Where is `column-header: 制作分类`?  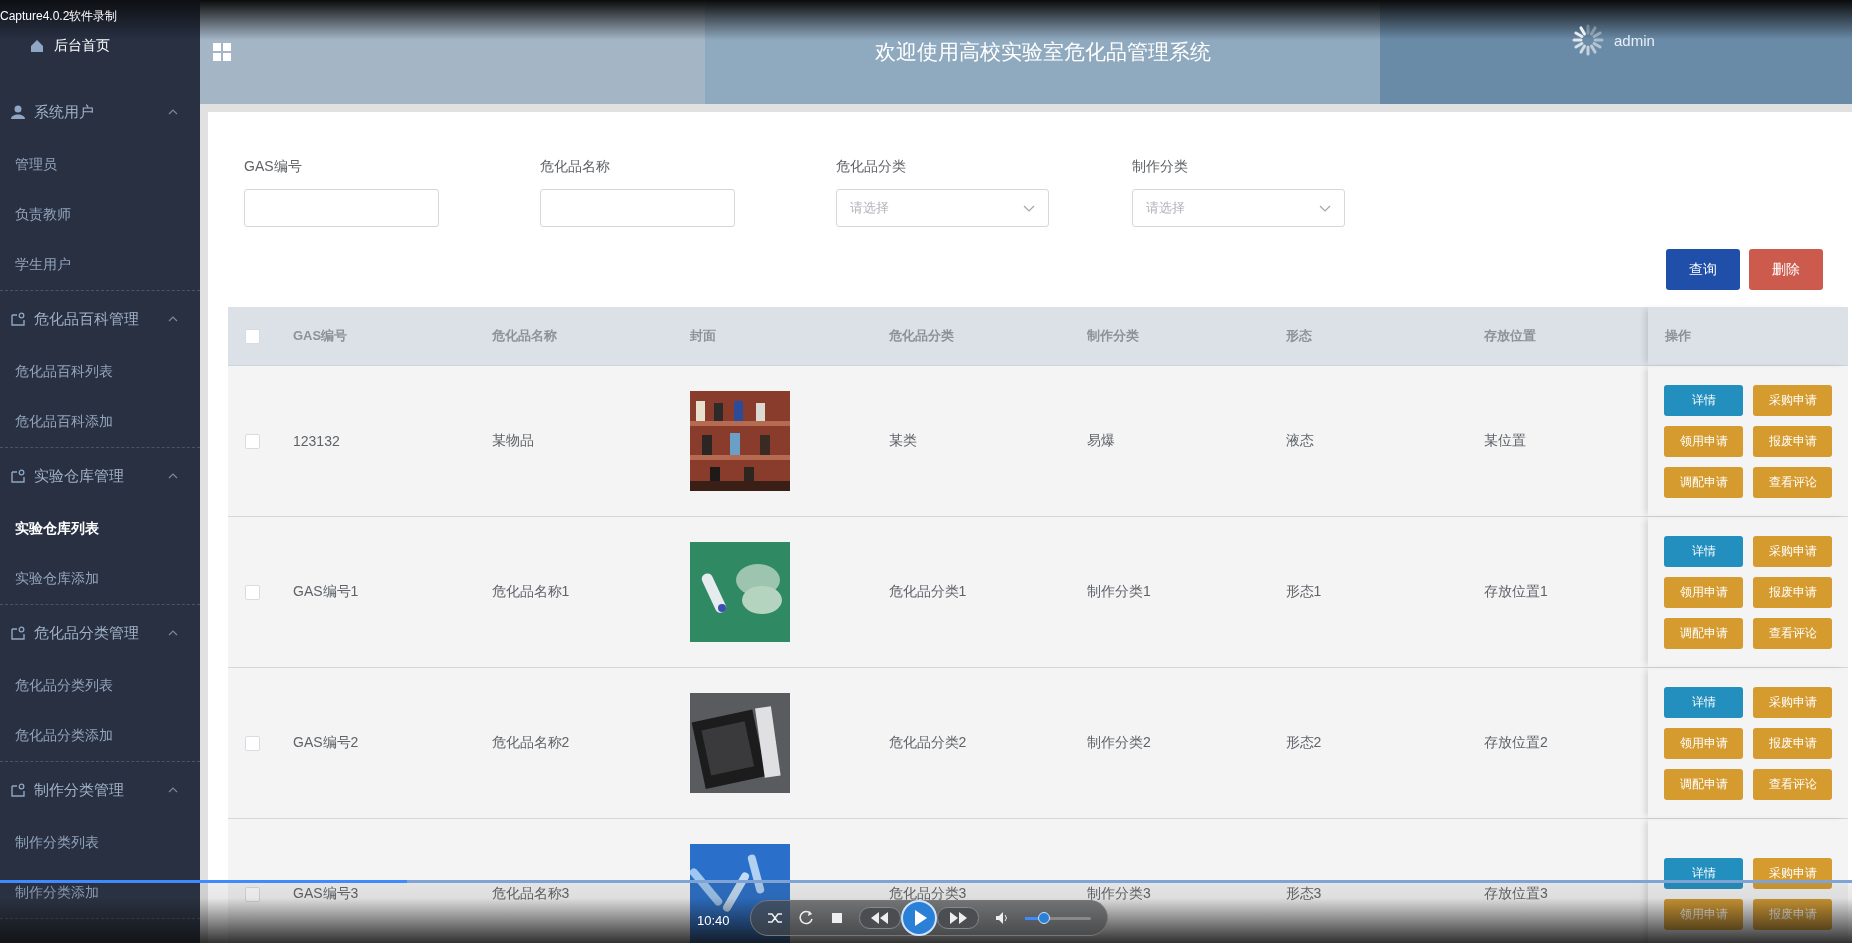
column-header: 制作分类 is located at coordinates (1113, 336).